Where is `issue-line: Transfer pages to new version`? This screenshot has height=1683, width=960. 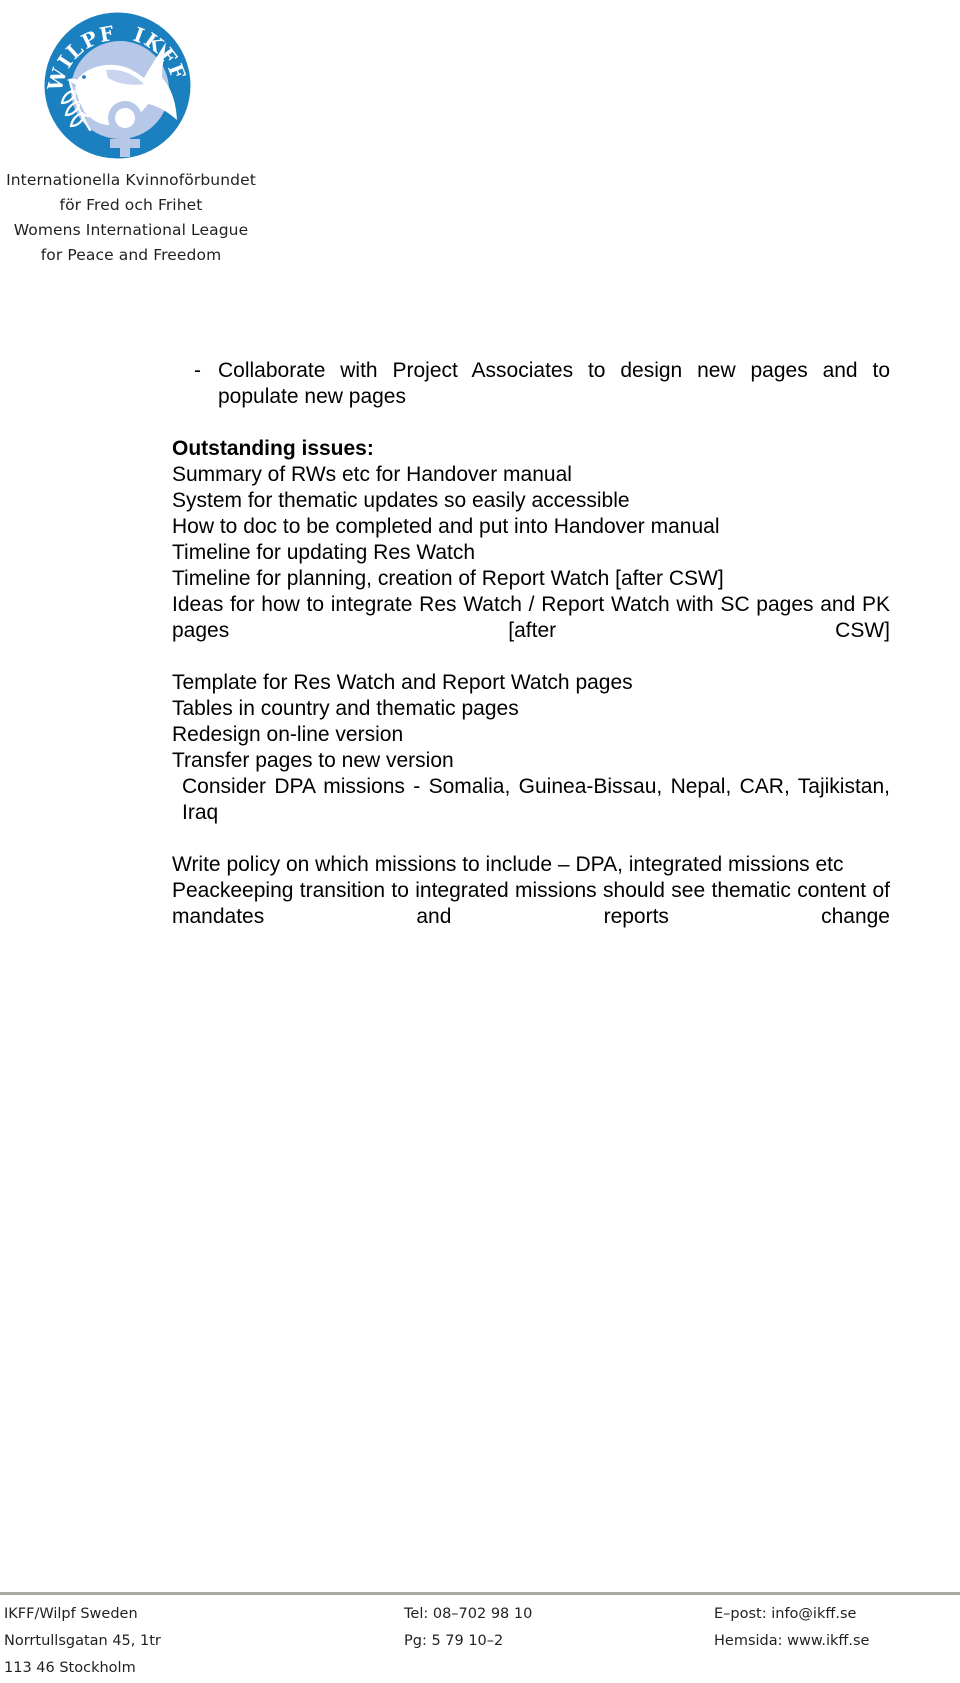 issue-line: Transfer pages to new version is located at coordinates (313, 760).